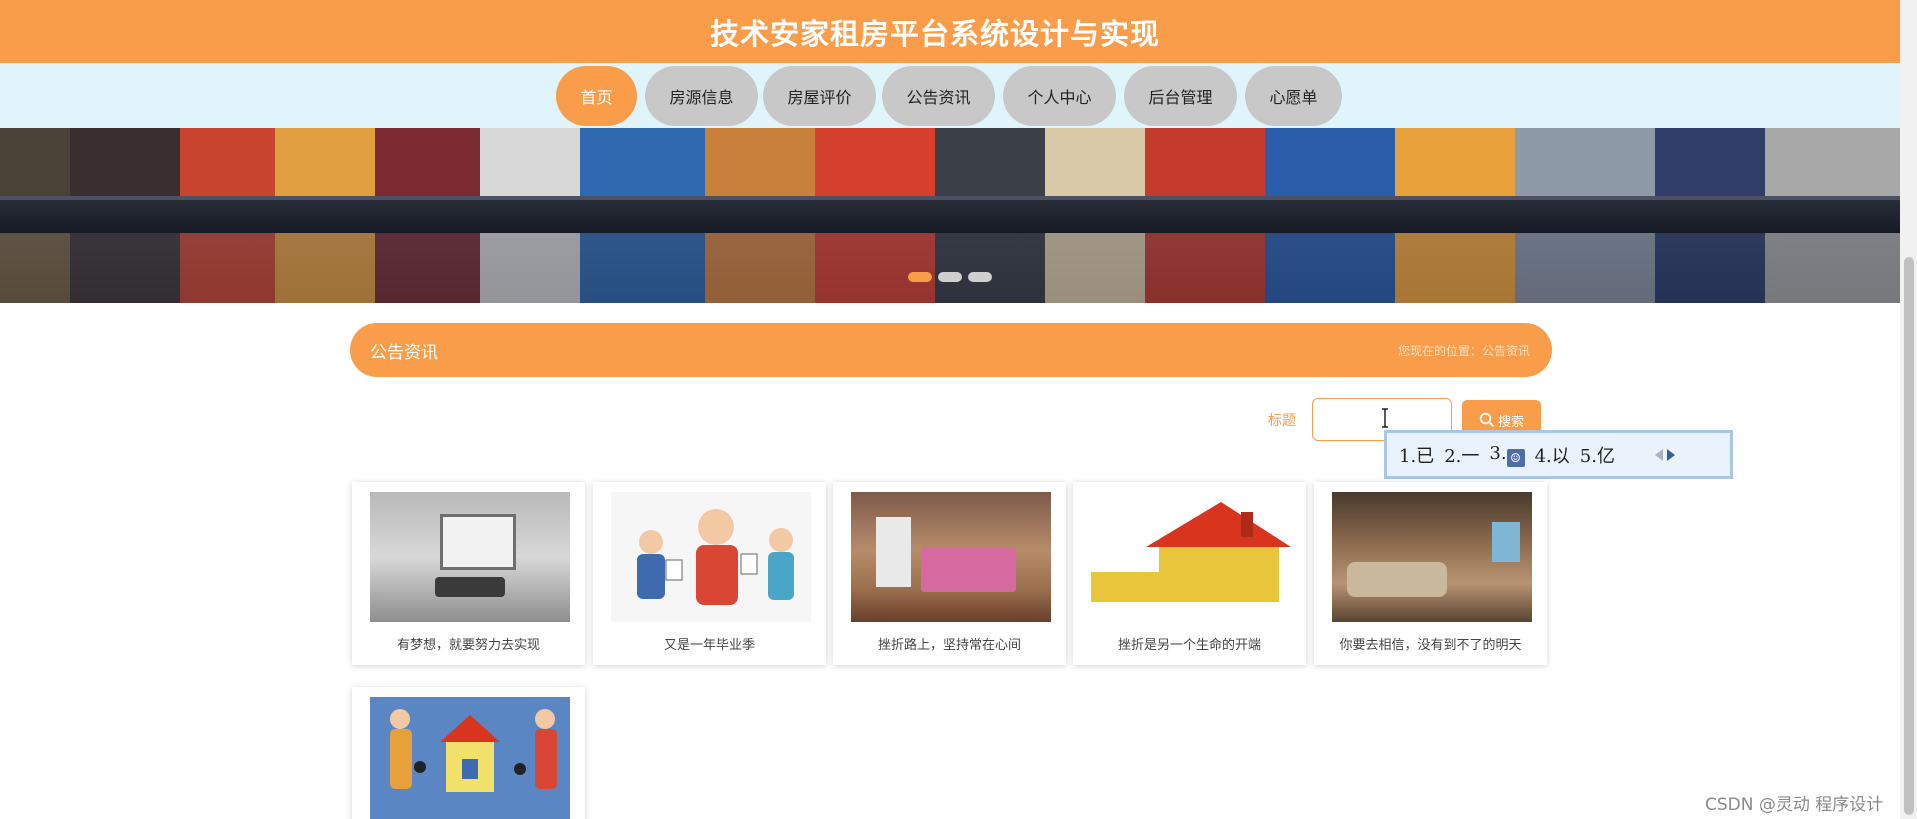 This screenshot has width=1917, height=819. What do you see at coordinates (1463, 350) in the screenshot?
I see `breadcrumb: 您现在的位置：公告资讯` at bounding box center [1463, 350].